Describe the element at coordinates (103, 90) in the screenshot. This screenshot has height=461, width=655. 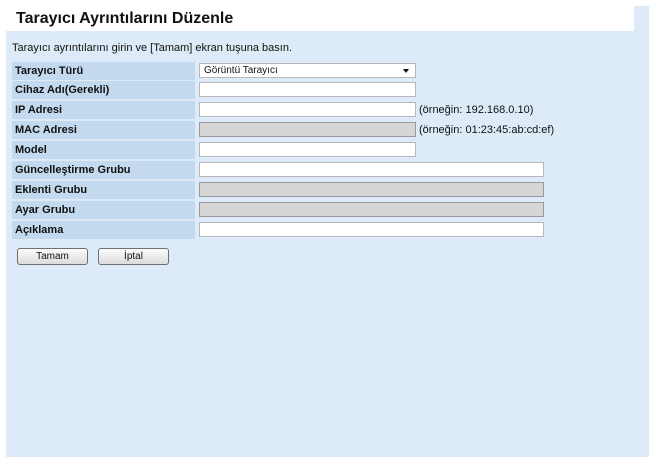
I see `device-name-label: Cihaz Adı(Gerekli)` at that location.